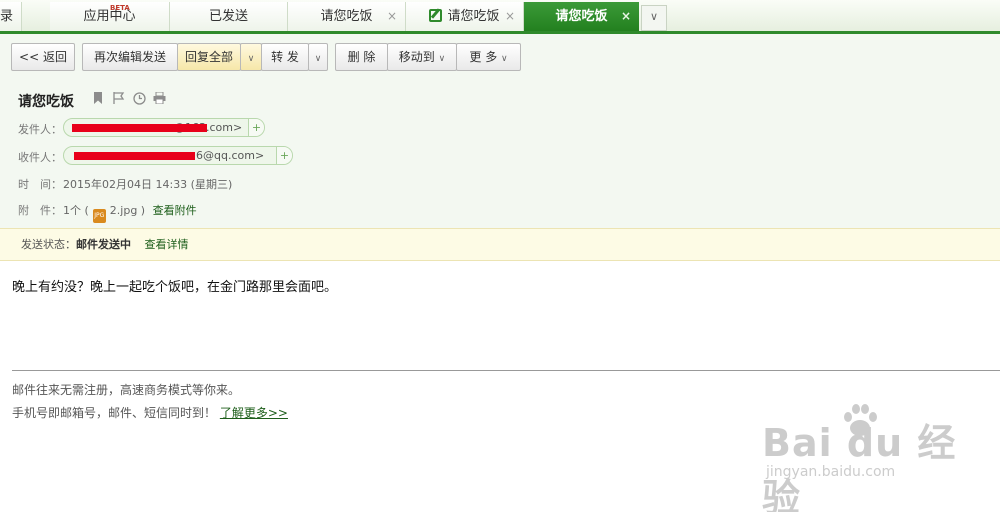 The image size is (1000, 512). What do you see at coordinates (130, 57) in the screenshot?
I see `reedit-button: 再次编辑发送` at bounding box center [130, 57].